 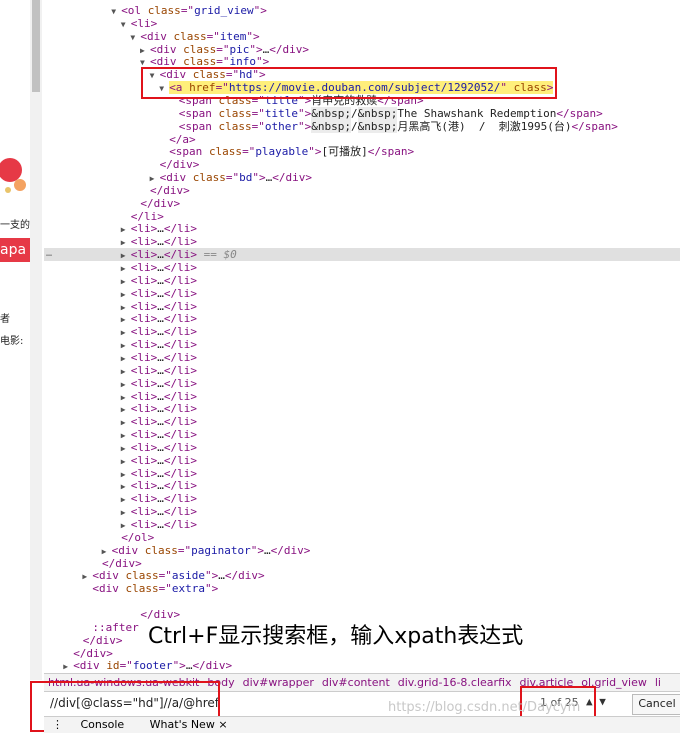 What do you see at coordinates (356, 682) in the screenshot?
I see `breadcrumb-item: div#content` at bounding box center [356, 682].